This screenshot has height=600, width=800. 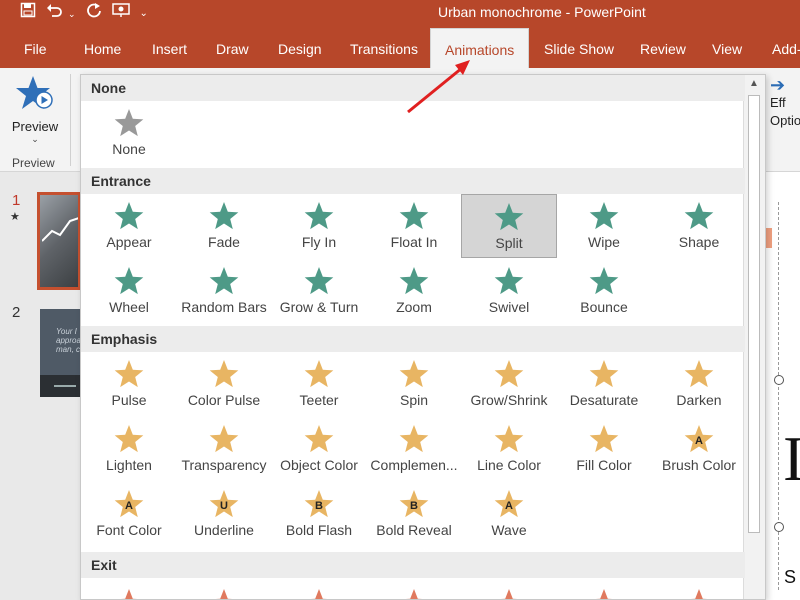 I want to click on animation-grow-turn: Grow & Turn, so click(x=319, y=291).